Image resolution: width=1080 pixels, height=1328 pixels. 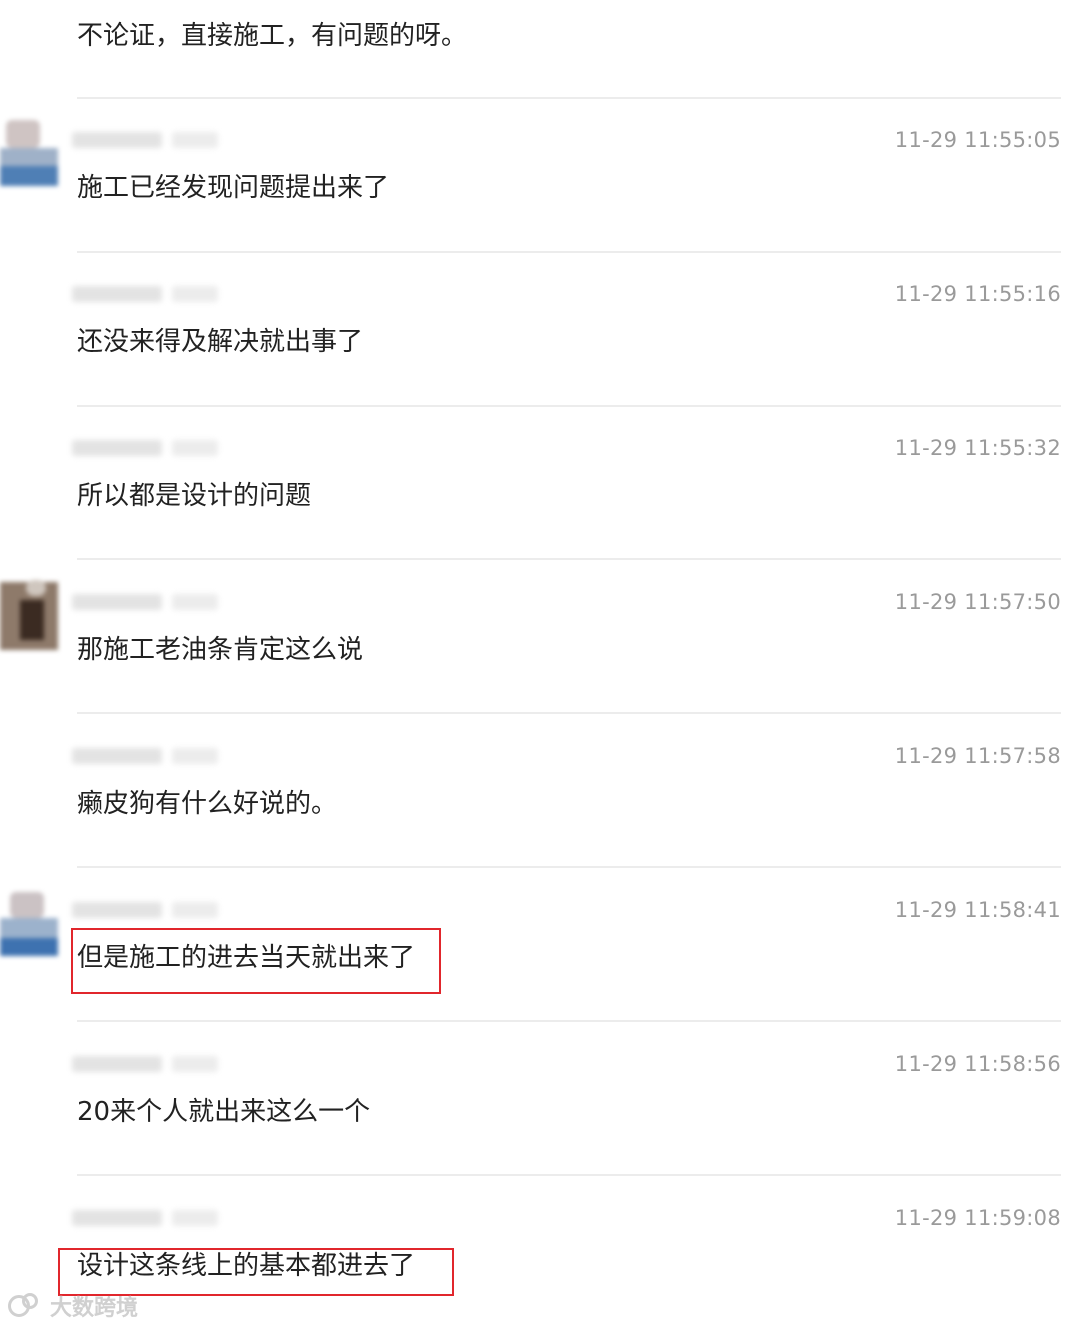 What do you see at coordinates (540, 1098) in the screenshot?
I see `comment-item: 11-29 11:58:56 20来个人就出来这么一个` at bounding box center [540, 1098].